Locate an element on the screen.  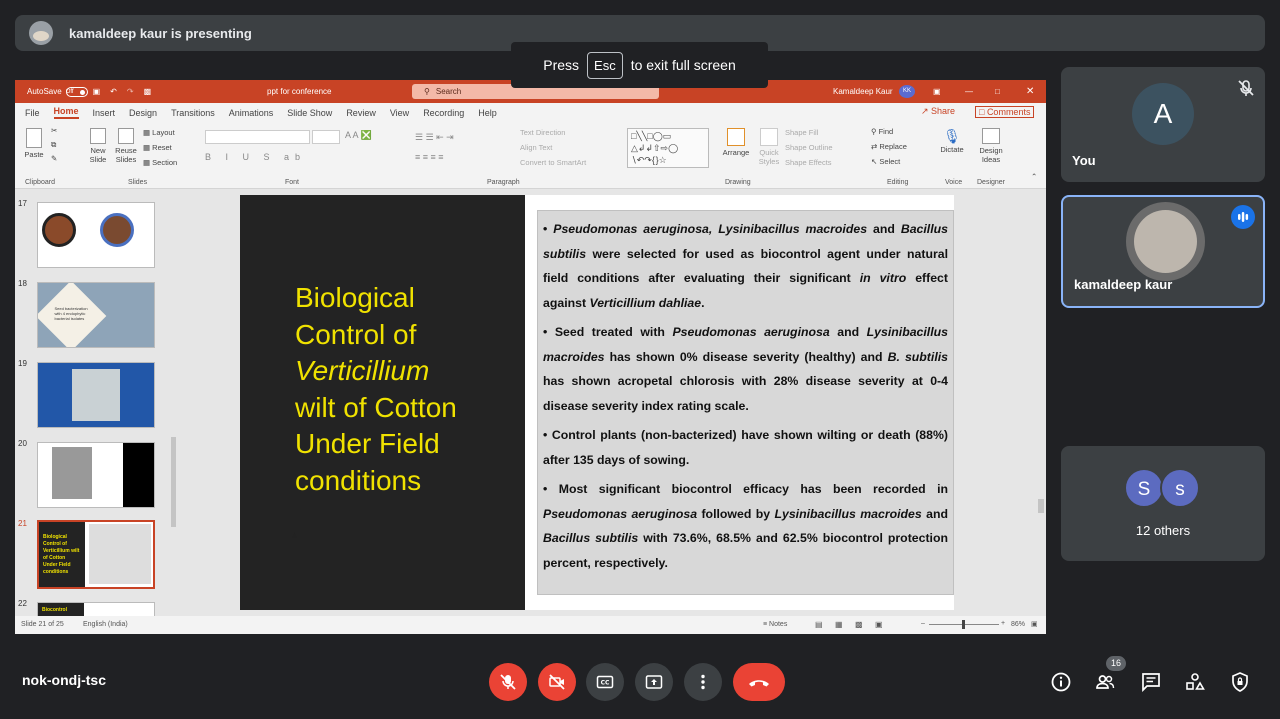
arrange-button: Arrange is located at coordinates (736, 142).